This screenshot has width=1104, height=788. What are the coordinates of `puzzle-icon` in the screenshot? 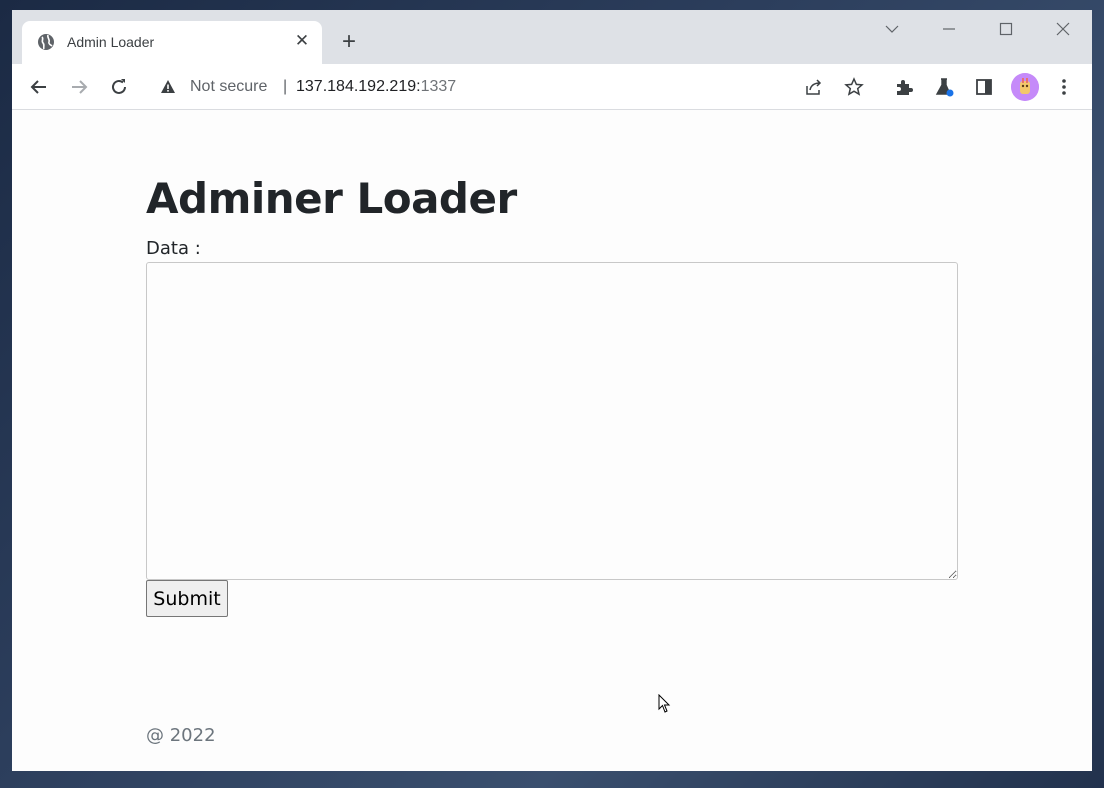 It's located at (904, 87).